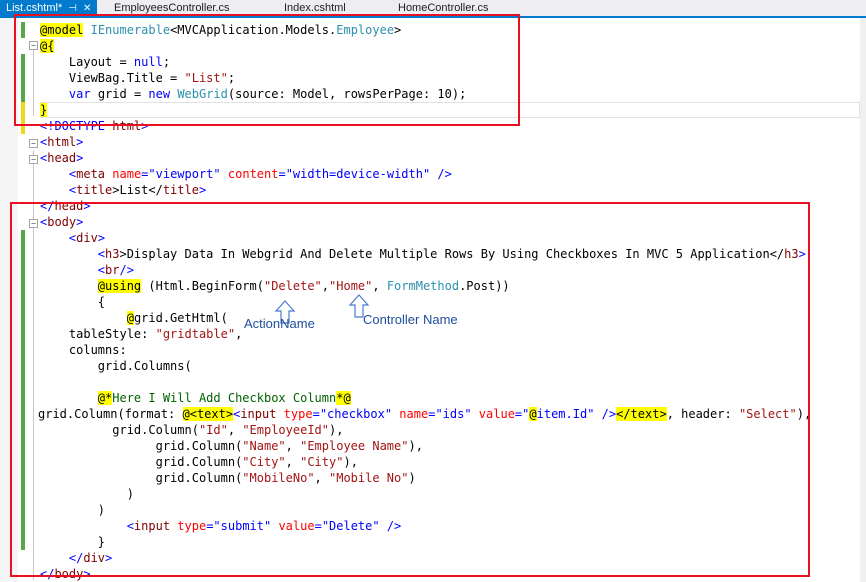 Image resolution: width=866 pixels, height=582 pixels. I want to click on highlight-box-model, so click(267, 70).